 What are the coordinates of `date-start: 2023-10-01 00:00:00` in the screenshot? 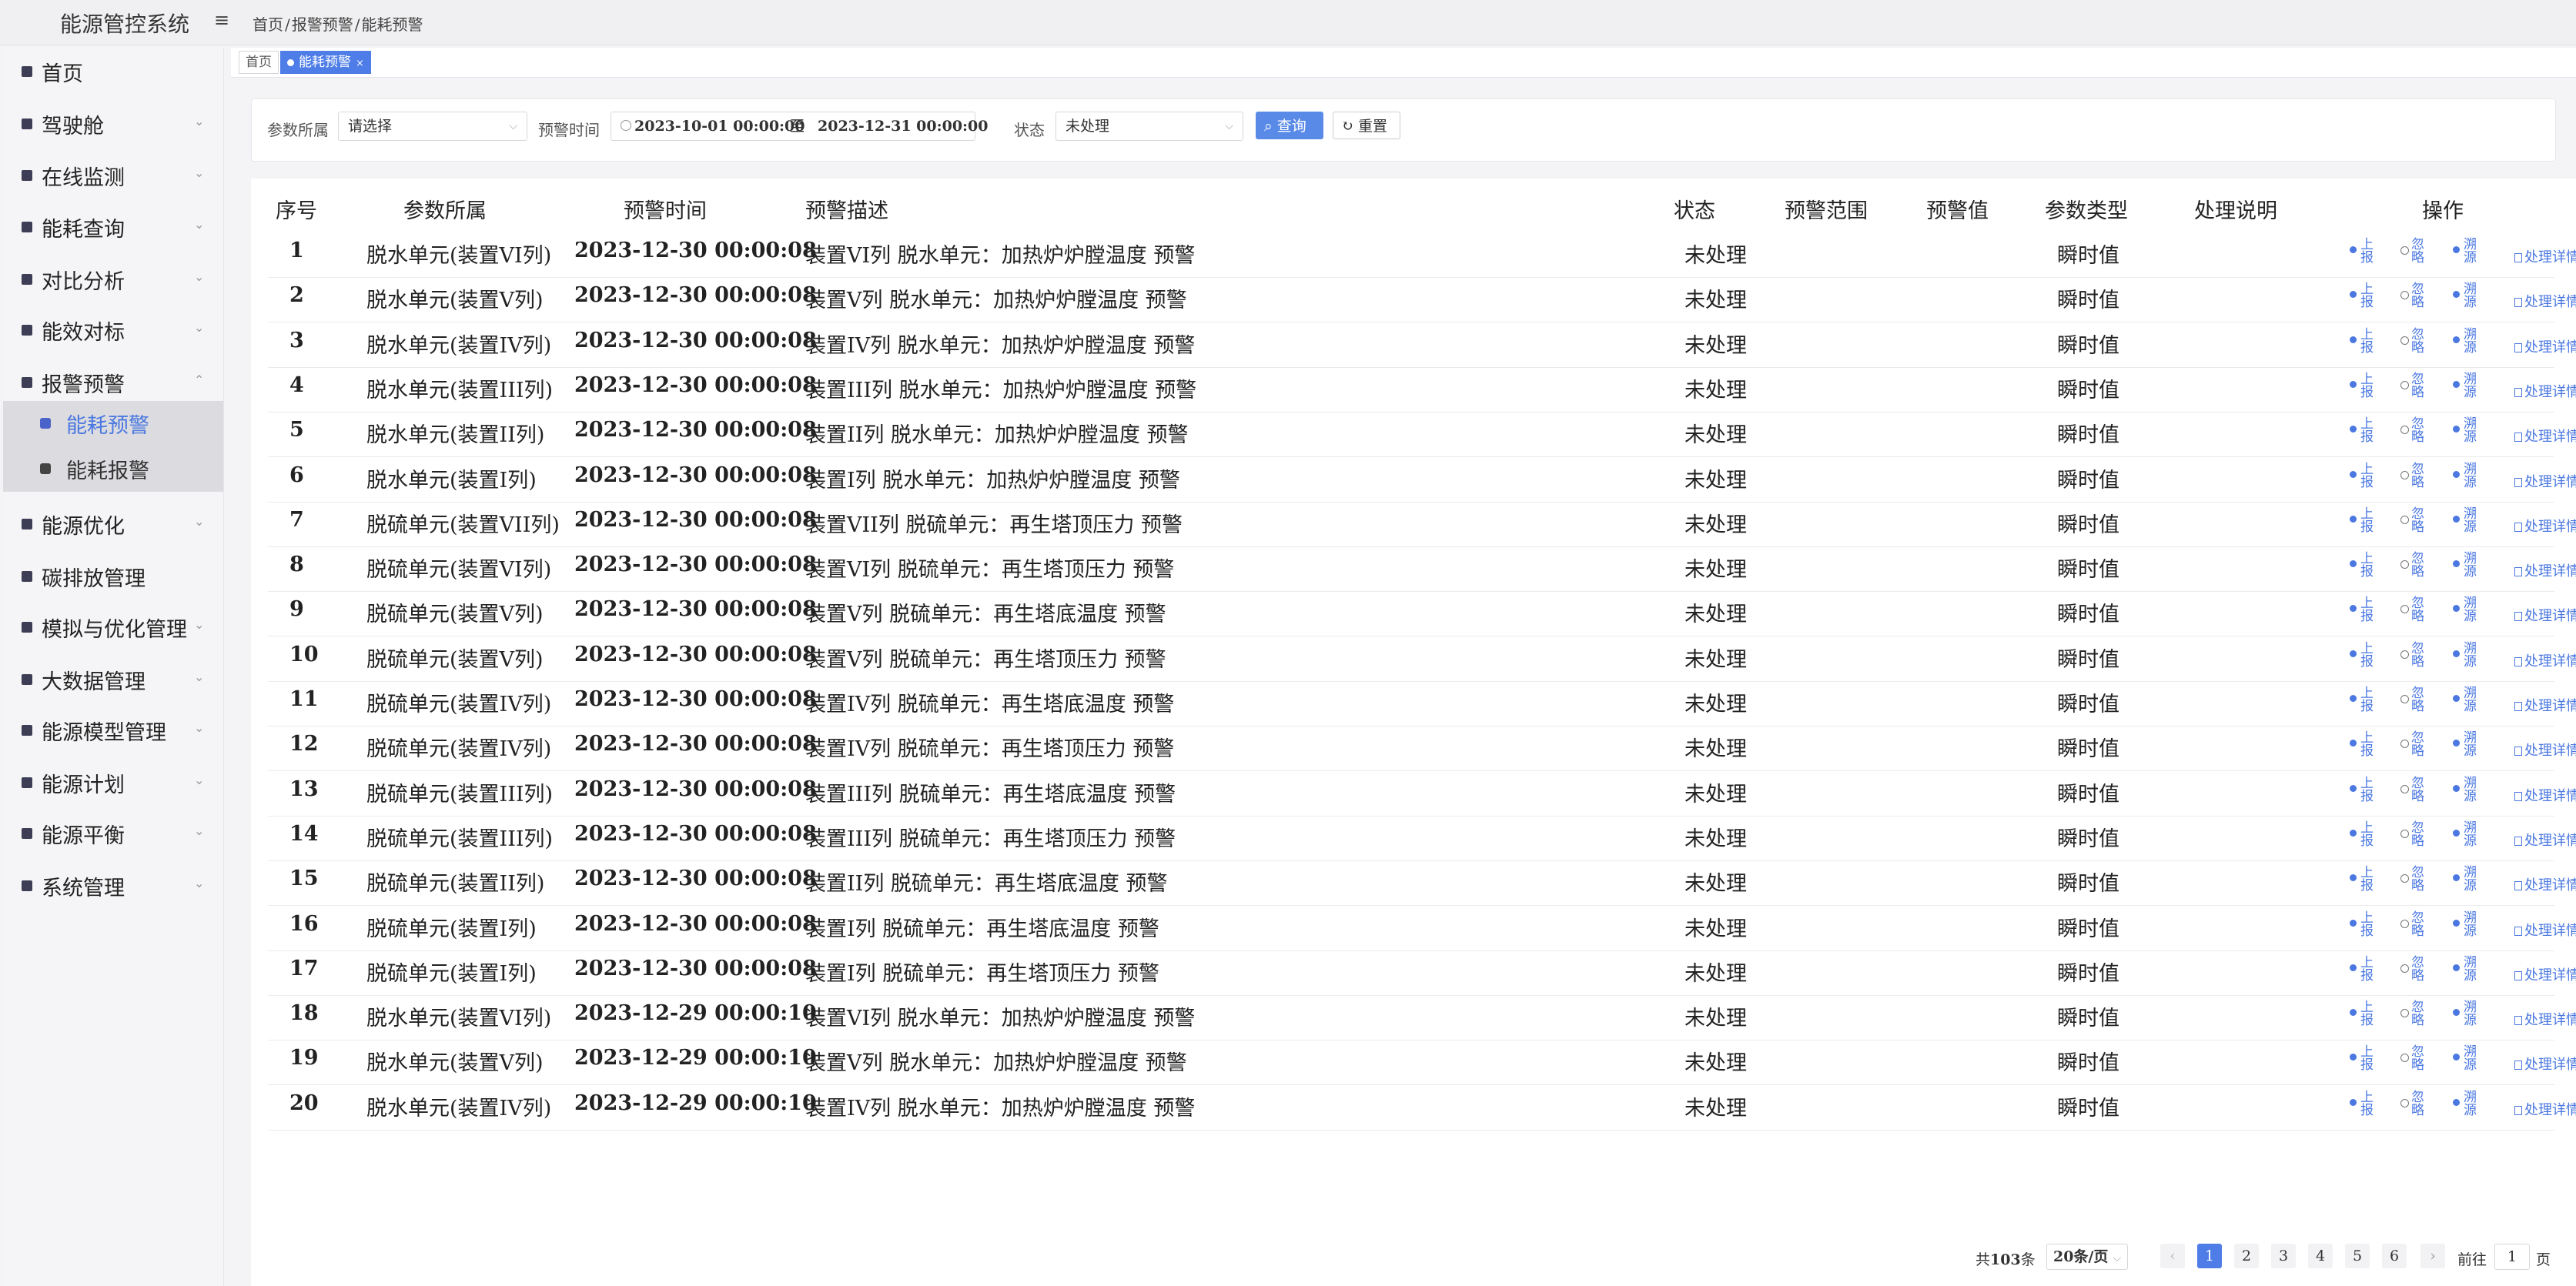 It's located at (719, 126).